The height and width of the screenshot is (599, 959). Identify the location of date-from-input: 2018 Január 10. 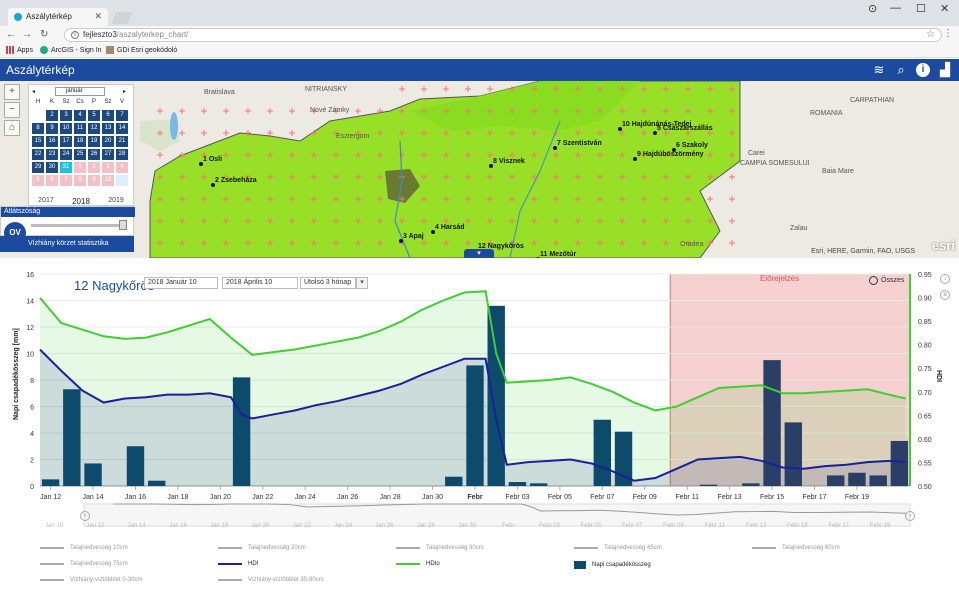
(181, 283).